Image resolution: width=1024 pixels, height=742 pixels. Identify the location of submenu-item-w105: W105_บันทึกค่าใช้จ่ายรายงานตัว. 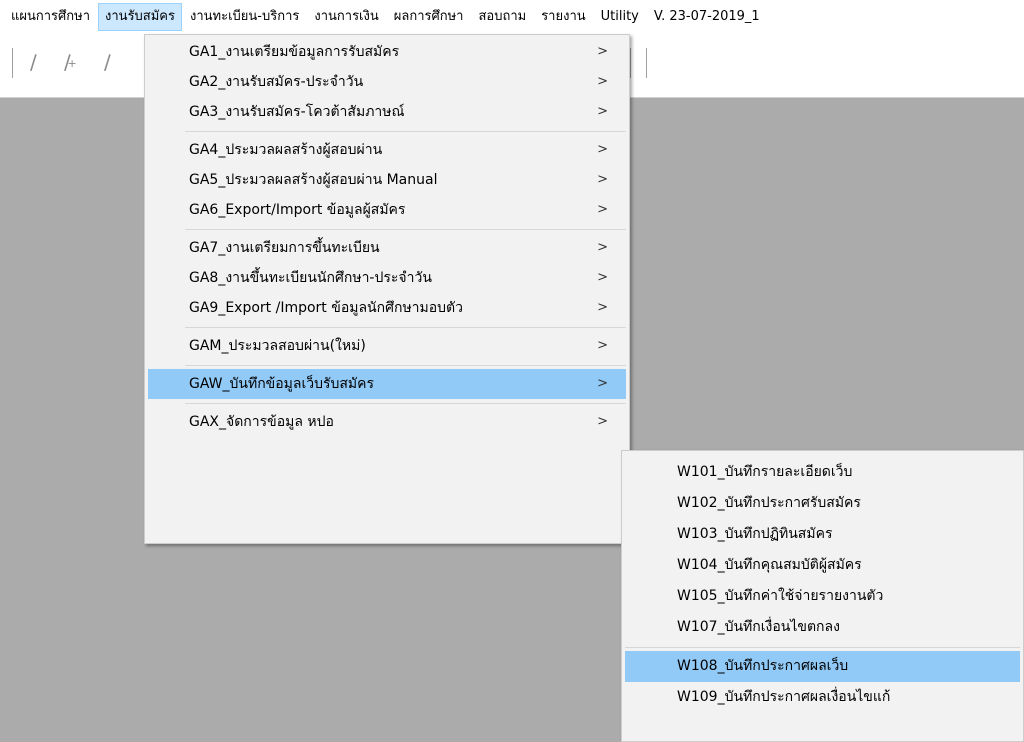
(822, 596).